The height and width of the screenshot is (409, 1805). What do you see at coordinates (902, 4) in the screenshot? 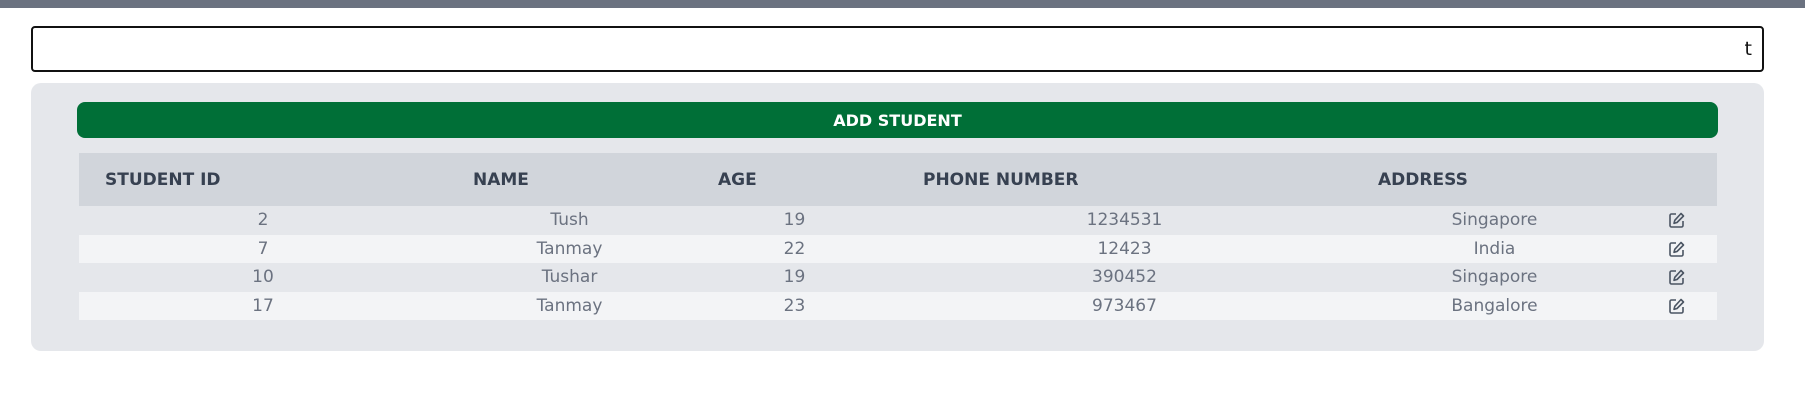
I see `top-bar` at bounding box center [902, 4].